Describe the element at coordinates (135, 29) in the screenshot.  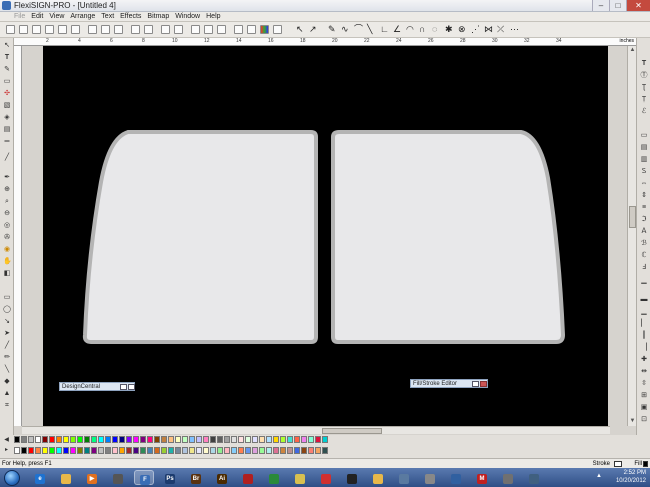
I see `undo-icon` at that location.